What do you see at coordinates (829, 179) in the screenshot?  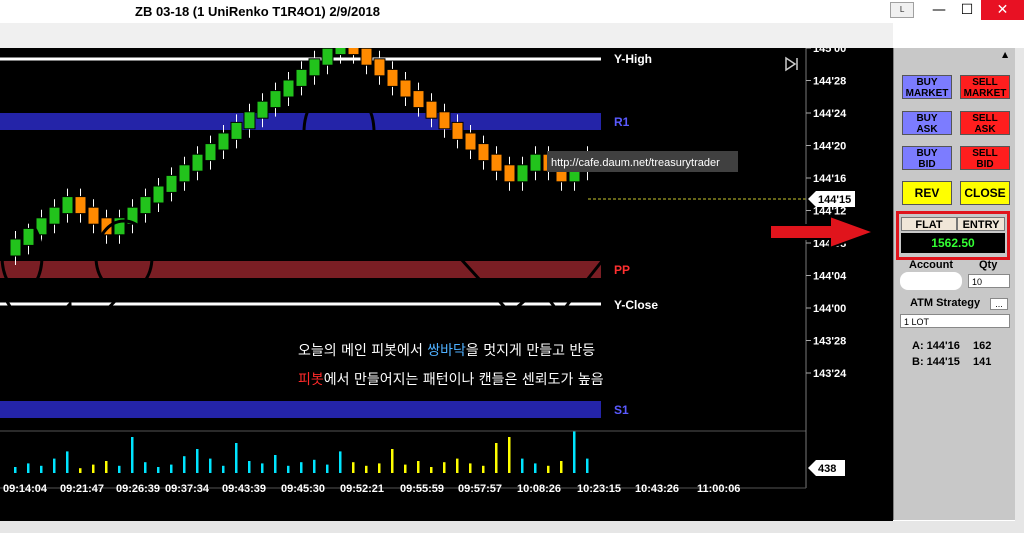 I see `price-tick-label: 144'16` at bounding box center [829, 179].